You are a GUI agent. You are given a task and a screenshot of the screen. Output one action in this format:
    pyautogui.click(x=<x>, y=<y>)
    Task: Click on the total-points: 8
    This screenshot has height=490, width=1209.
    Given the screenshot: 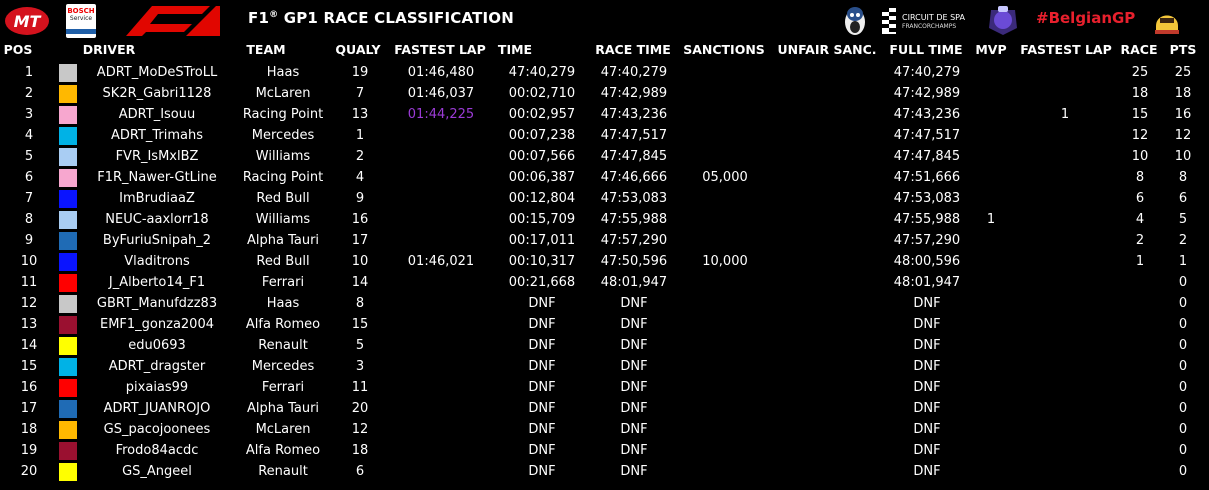 What is the action you would take?
    pyautogui.click(x=1183, y=177)
    